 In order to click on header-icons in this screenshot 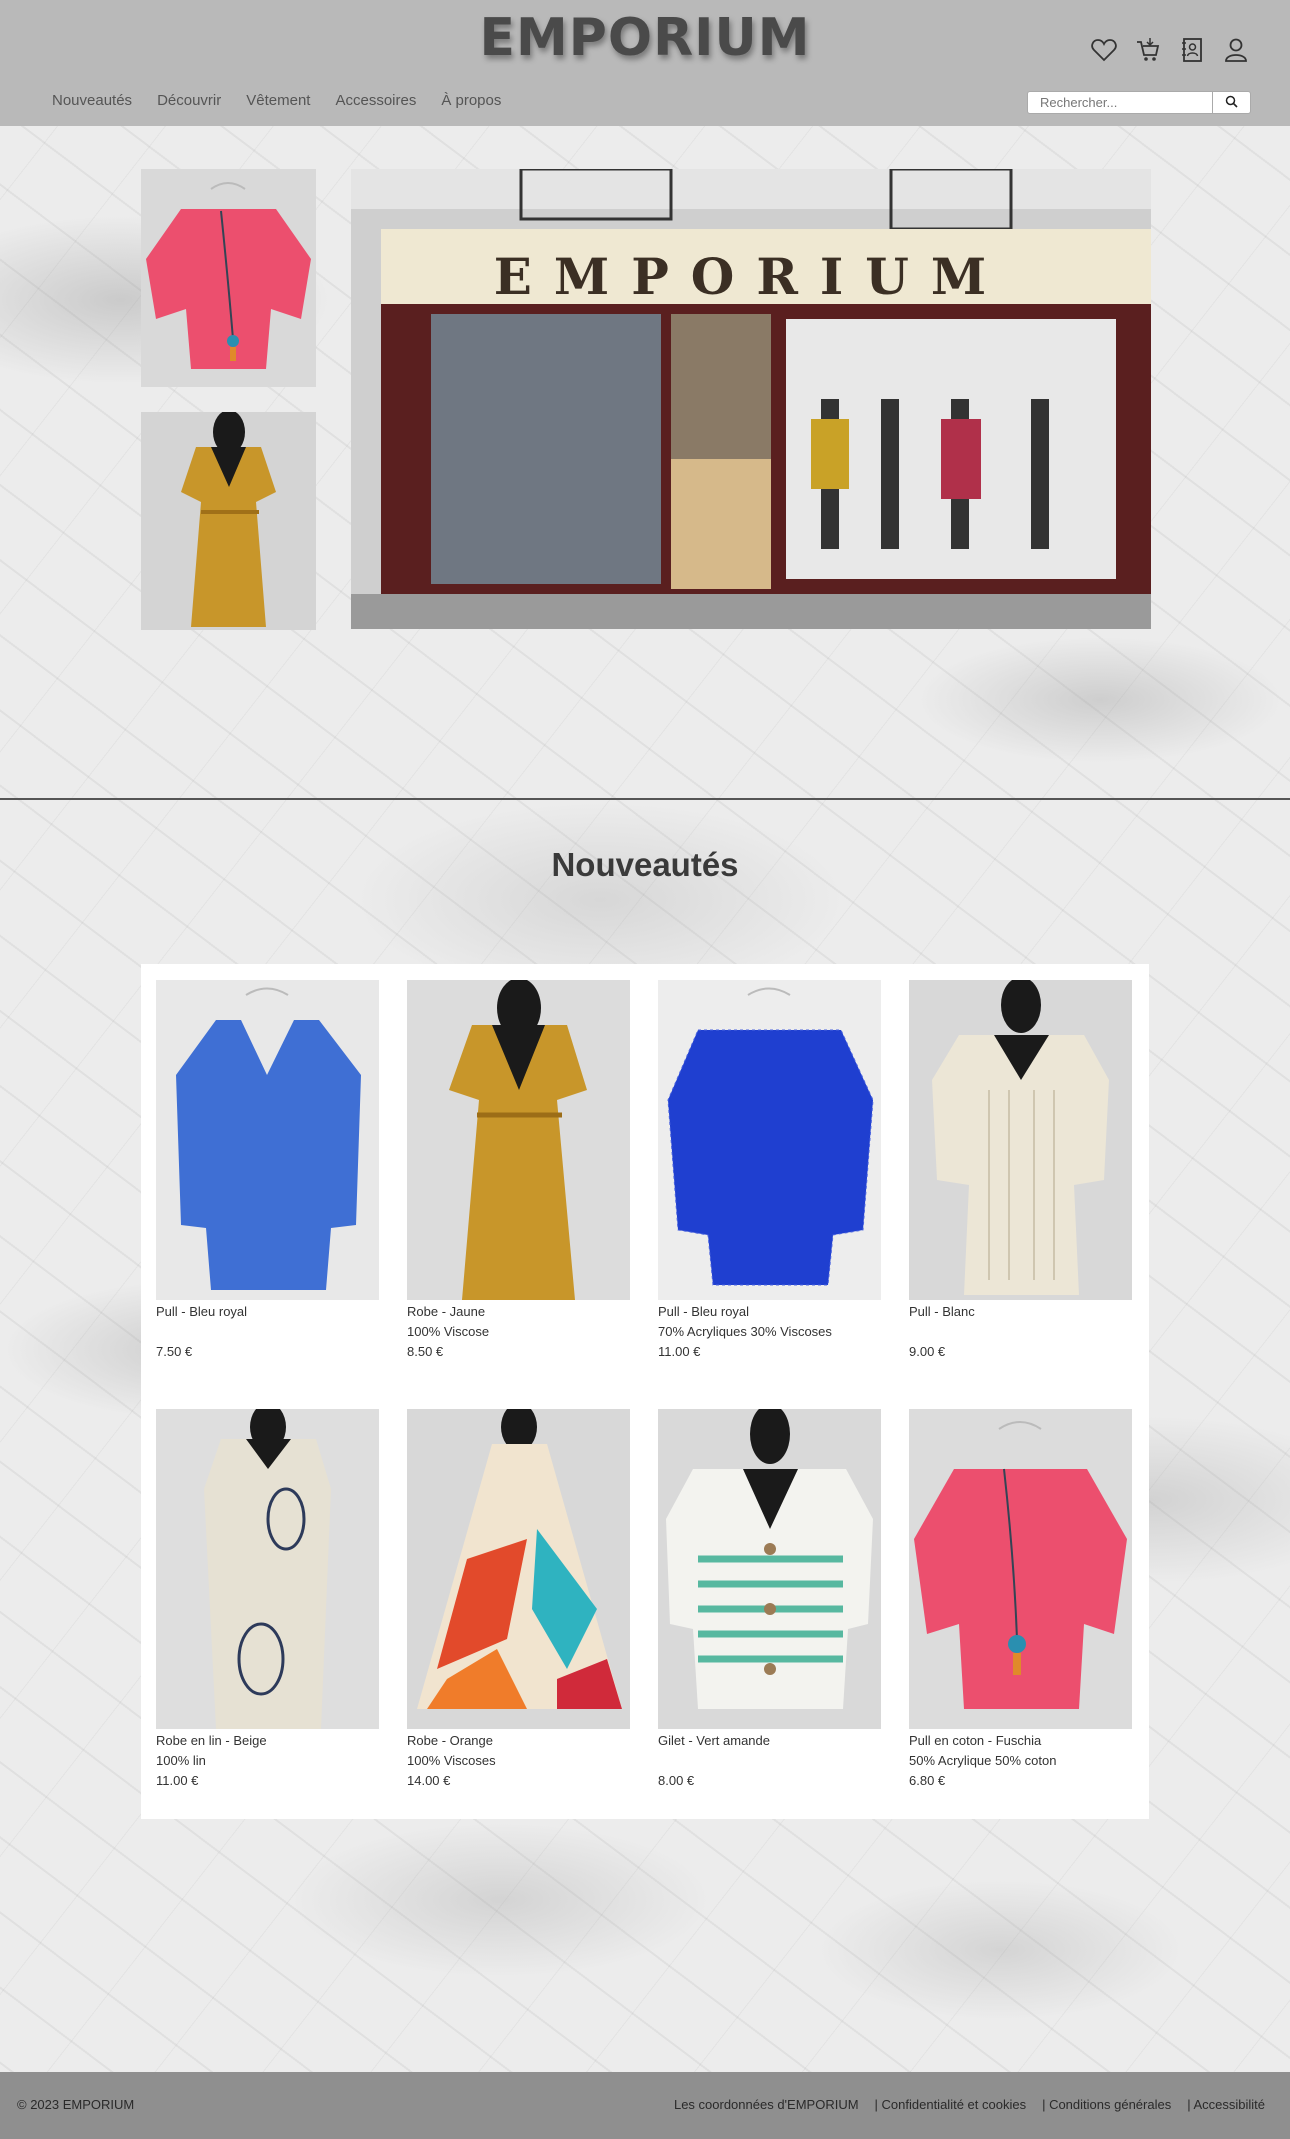, I will do `click(1170, 50)`.